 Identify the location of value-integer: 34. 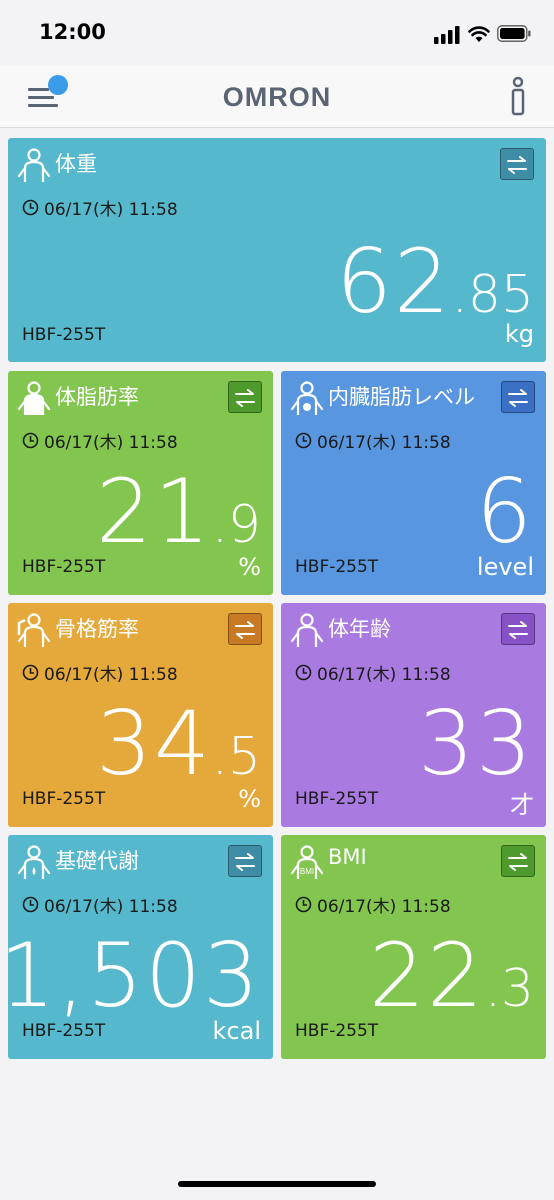
(154, 743).